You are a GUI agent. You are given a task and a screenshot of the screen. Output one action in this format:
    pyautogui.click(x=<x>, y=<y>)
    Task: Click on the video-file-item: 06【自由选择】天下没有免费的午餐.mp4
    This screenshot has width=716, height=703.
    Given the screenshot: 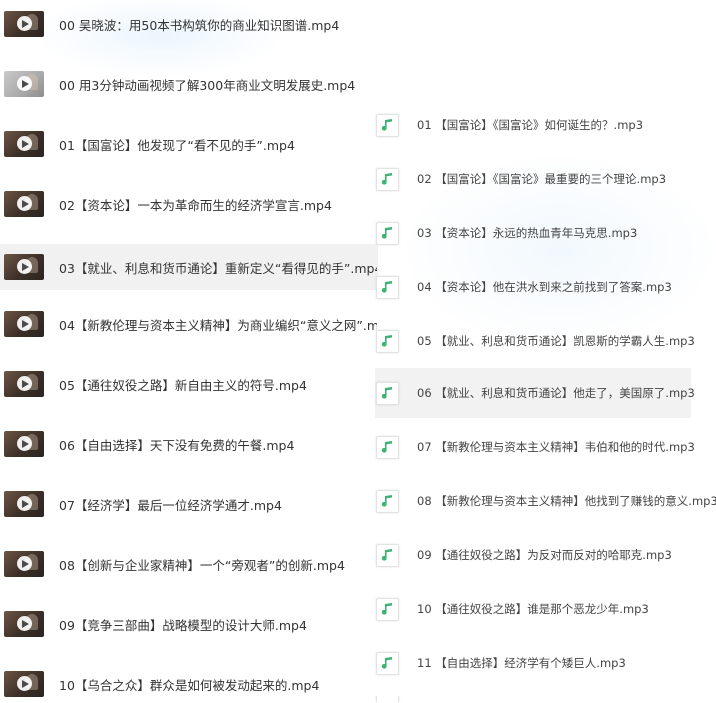 What is the action you would take?
    pyautogui.click(x=189, y=444)
    